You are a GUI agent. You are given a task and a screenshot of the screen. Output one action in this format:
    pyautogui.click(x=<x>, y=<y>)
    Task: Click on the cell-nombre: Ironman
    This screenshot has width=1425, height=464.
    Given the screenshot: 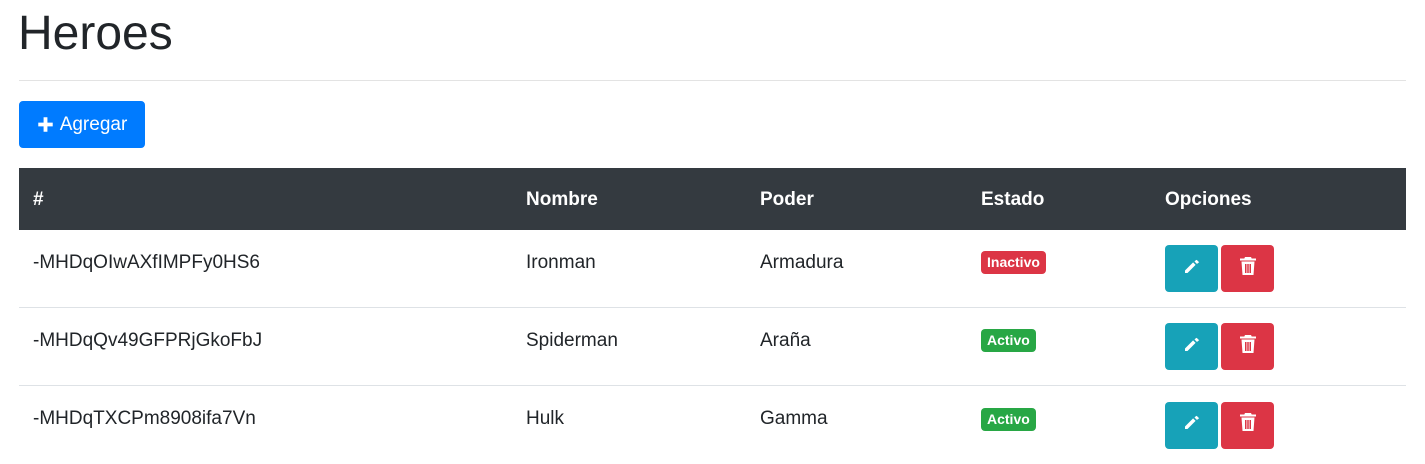 What is the action you would take?
    pyautogui.click(x=561, y=262)
    